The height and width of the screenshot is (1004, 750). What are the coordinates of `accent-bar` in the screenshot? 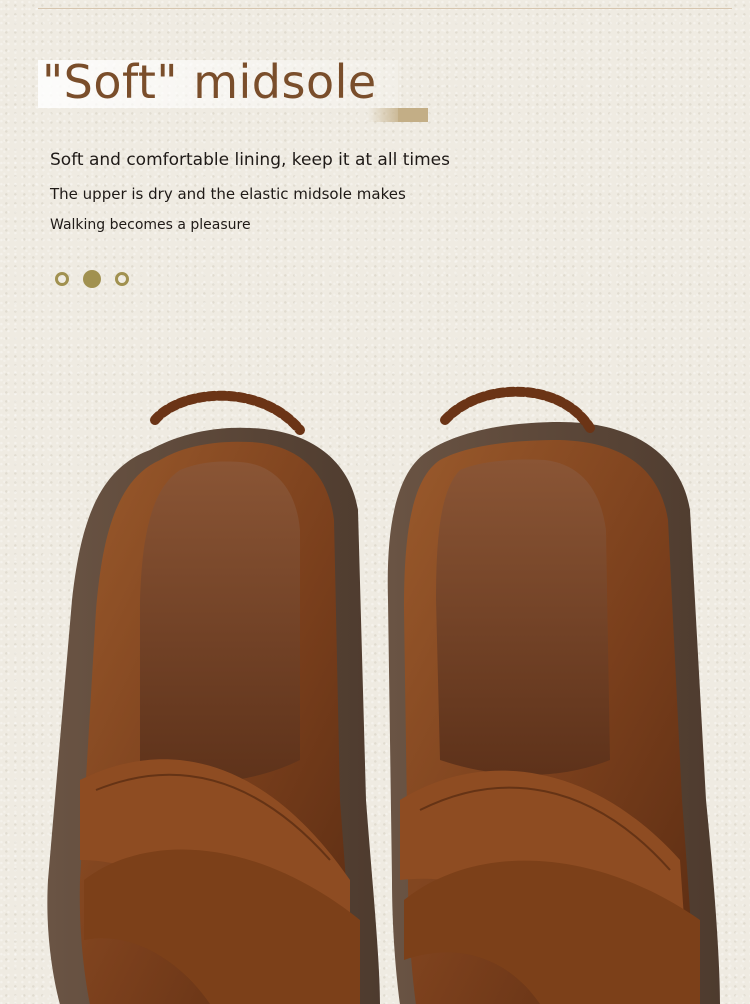 It's located at (413, 115).